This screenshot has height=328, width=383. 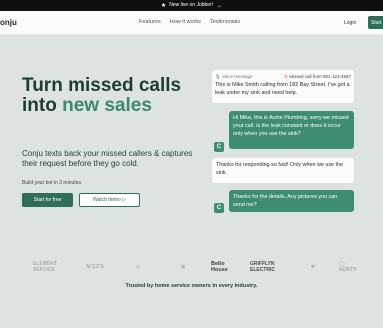 I want to click on customer-logo: ELEMENT SERVICE, so click(x=45, y=267).